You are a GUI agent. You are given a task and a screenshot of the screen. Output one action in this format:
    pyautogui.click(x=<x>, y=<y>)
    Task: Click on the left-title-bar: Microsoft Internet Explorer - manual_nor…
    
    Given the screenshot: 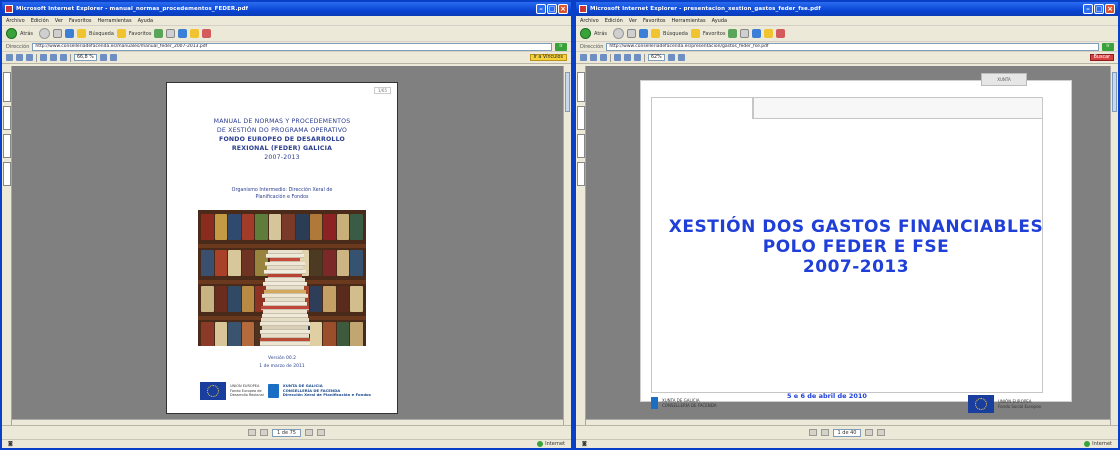 What is the action you would take?
    pyautogui.click(x=286, y=9)
    